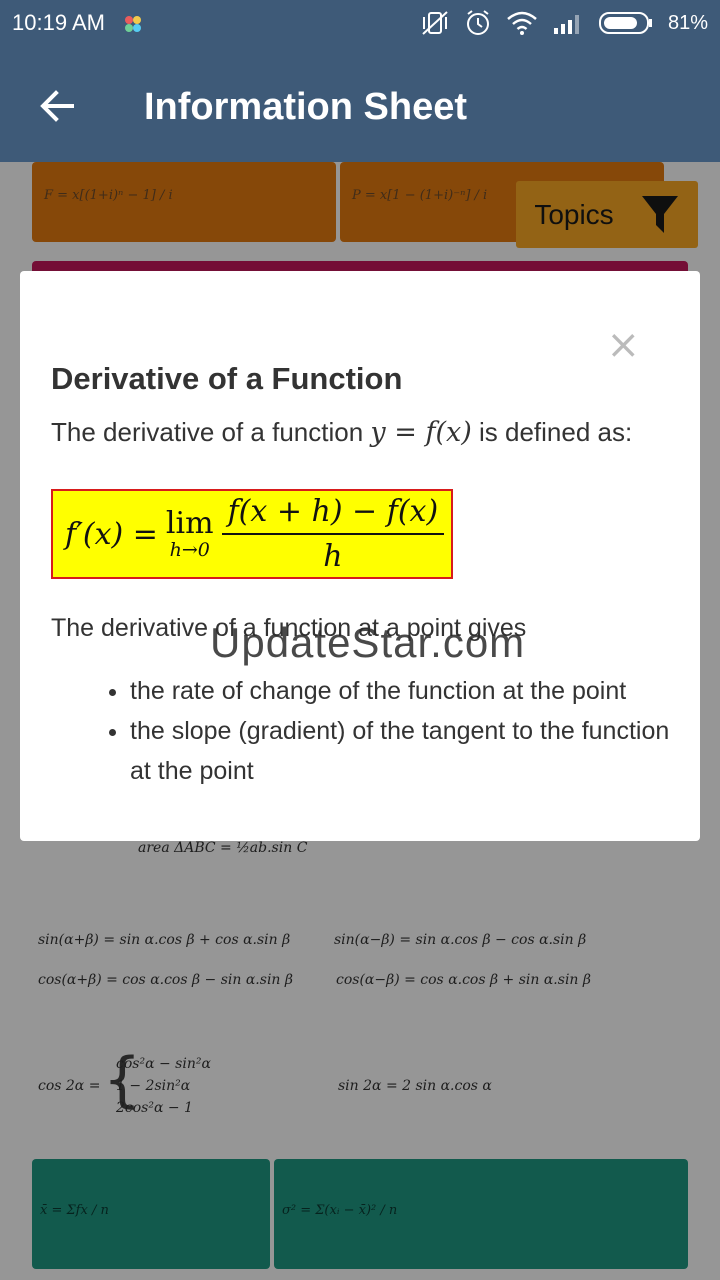 This screenshot has width=720, height=1280. Describe the element at coordinates (133, 24) in the screenshot. I see `app-notification-icon` at that location.